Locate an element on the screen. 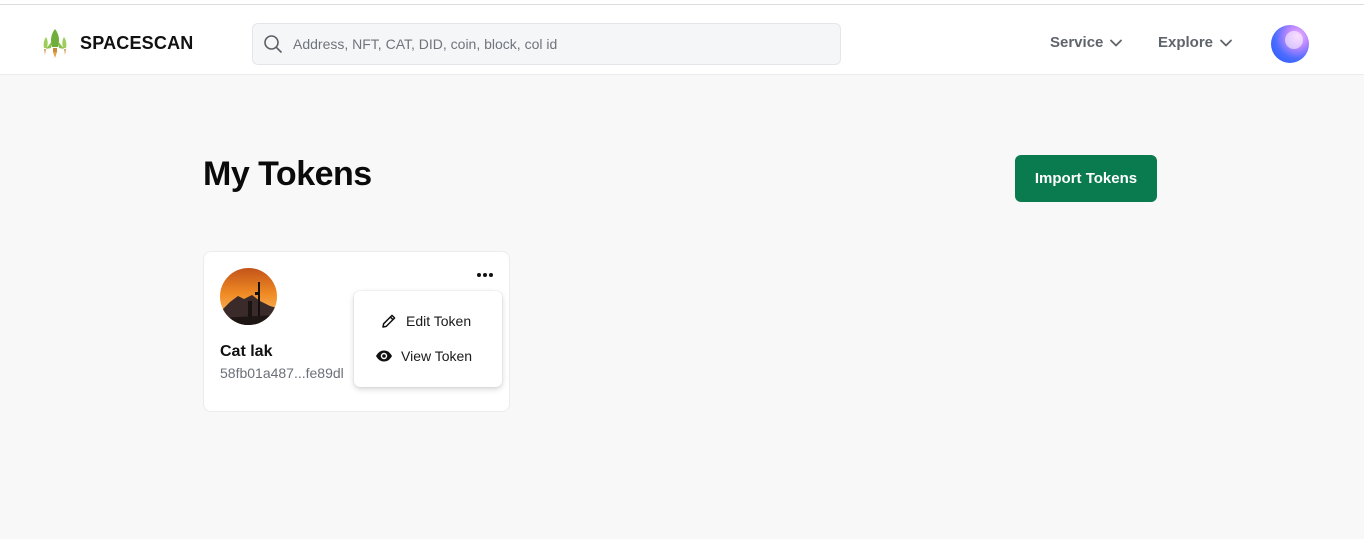 The height and width of the screenshot is (539, 1364). brand-logo: SPACESCAN is located at coordinates (116, 43).